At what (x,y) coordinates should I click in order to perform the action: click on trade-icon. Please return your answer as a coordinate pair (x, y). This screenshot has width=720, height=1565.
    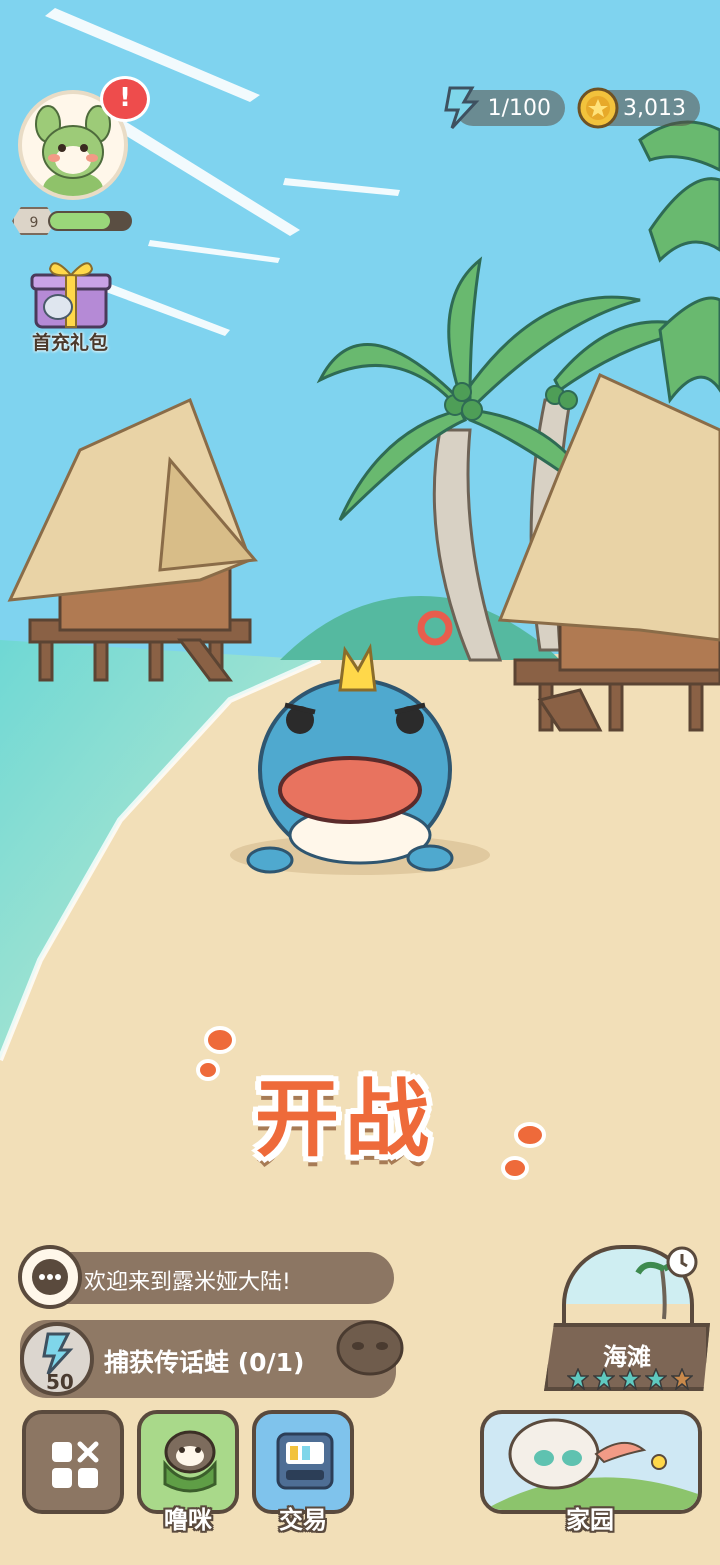
    Looking at the image, I should click on (305, 1461).